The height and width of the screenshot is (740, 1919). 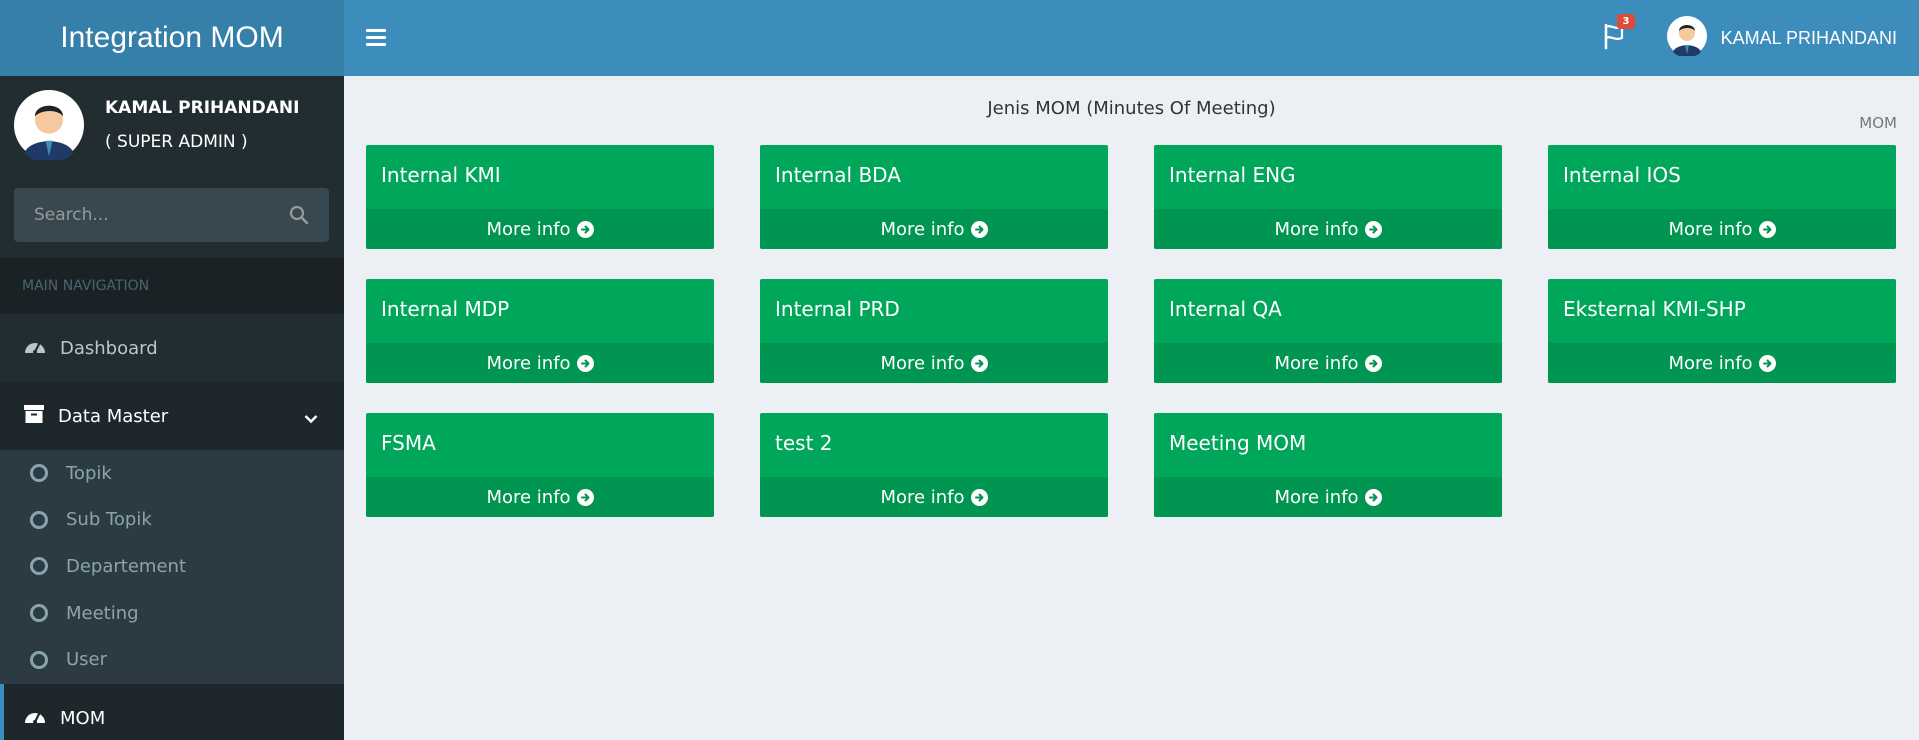 I want to click on notification-badge: 3, so click(x=1626, y=21).